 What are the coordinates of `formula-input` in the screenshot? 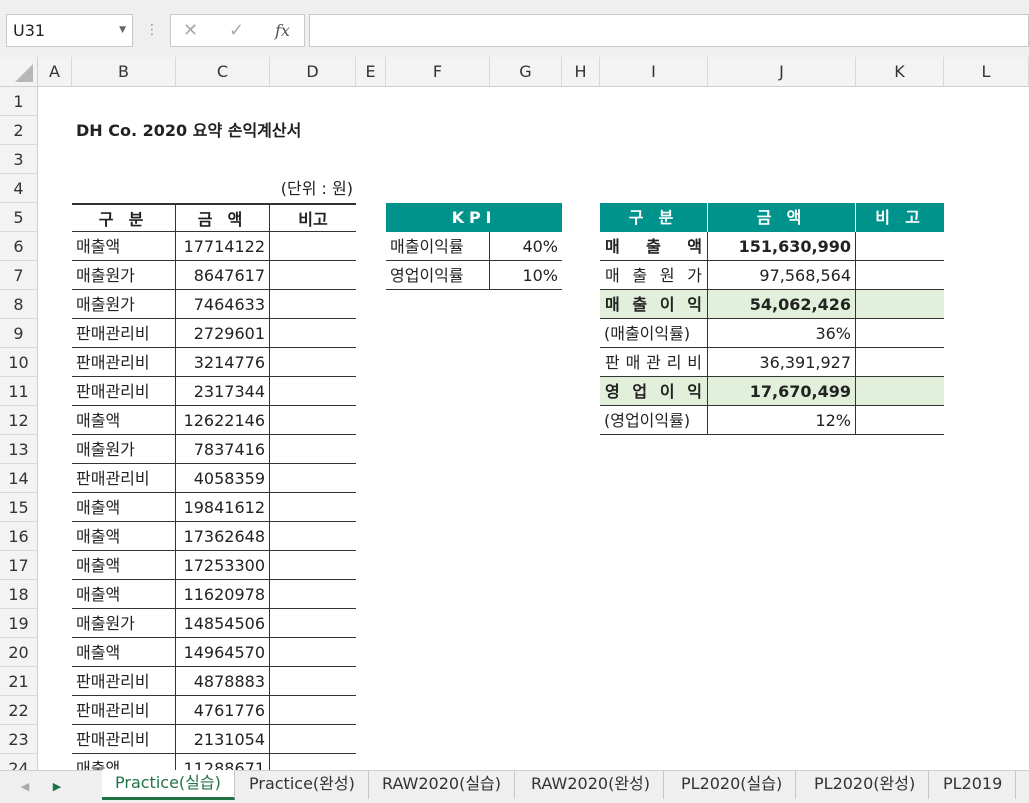 It's located at (669, 30).